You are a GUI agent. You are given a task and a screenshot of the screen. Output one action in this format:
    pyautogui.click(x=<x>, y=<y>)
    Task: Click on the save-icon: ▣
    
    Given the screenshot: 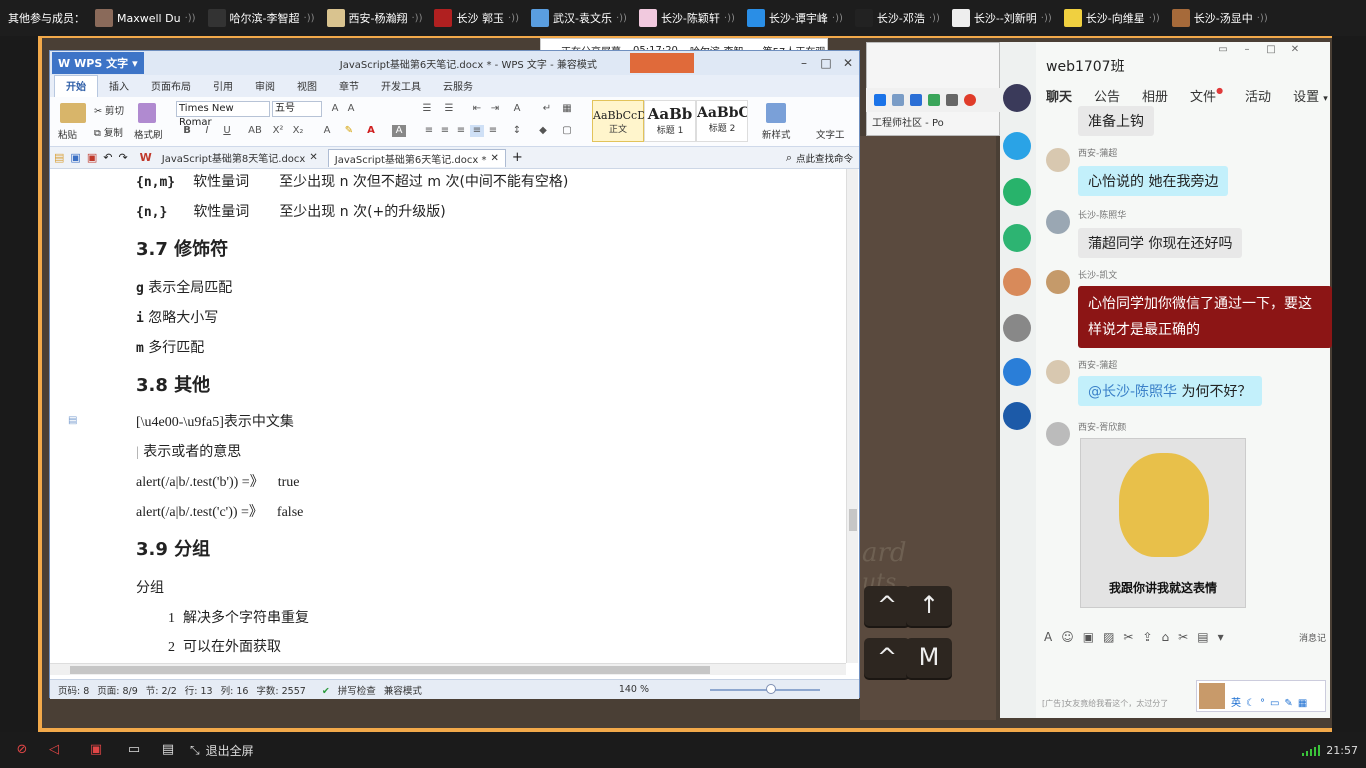 What is the action you would take?
    pyautogui.click(x=75, y=157)
    